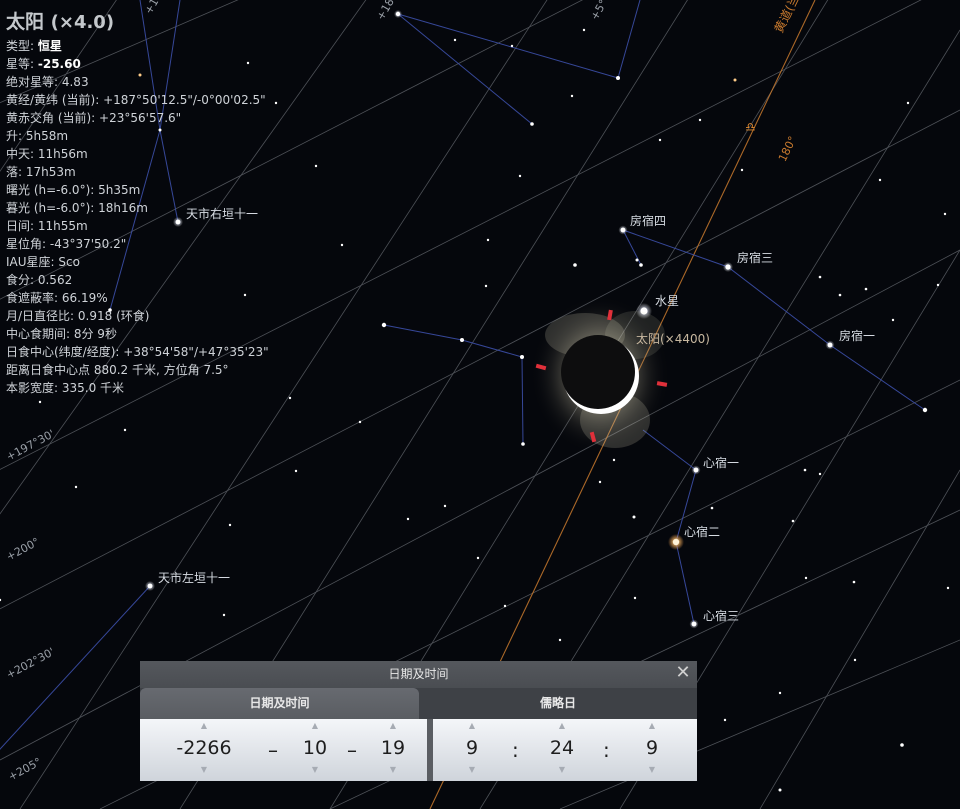 The image size is (960, 809). I want to click on info-line-value: 0.562, so click(55, 280).